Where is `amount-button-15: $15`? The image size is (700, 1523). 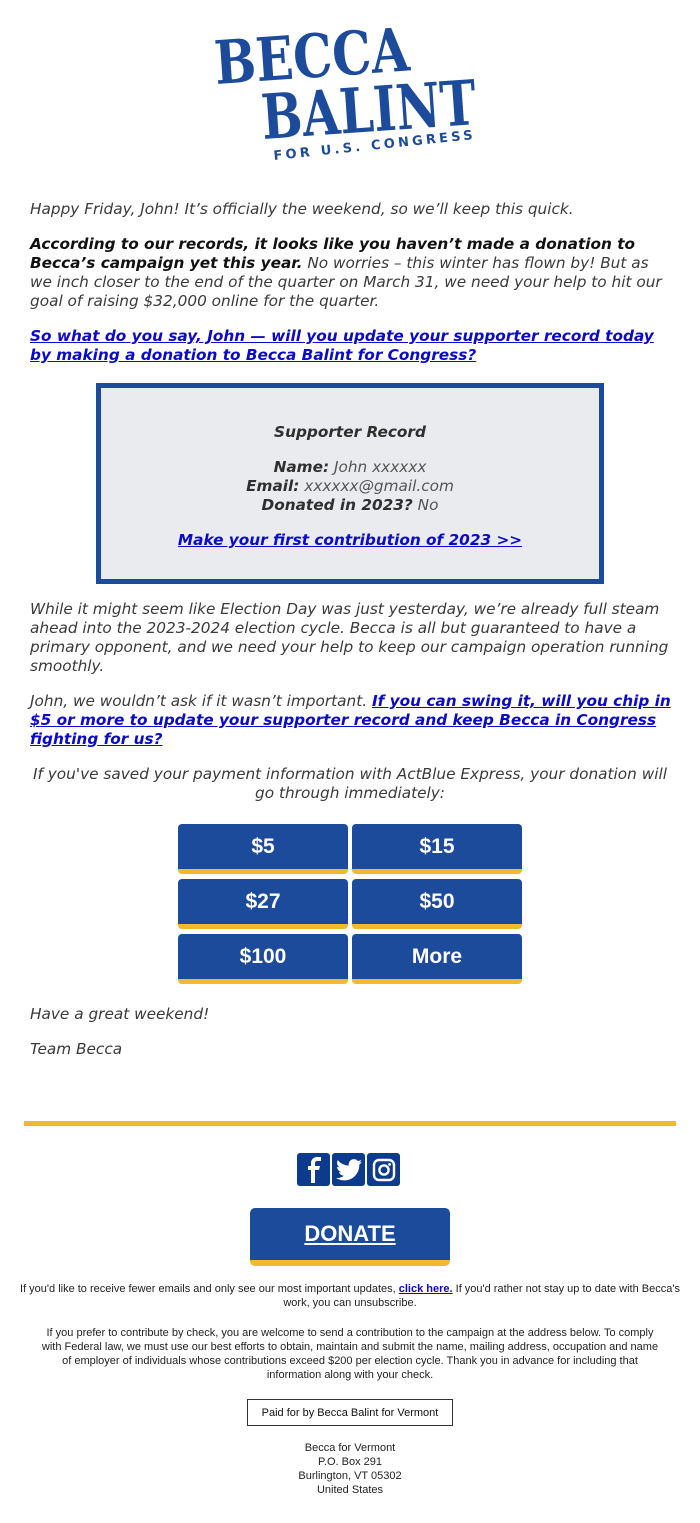
amount-button-15: $15 is located at coordinates (437, 849).